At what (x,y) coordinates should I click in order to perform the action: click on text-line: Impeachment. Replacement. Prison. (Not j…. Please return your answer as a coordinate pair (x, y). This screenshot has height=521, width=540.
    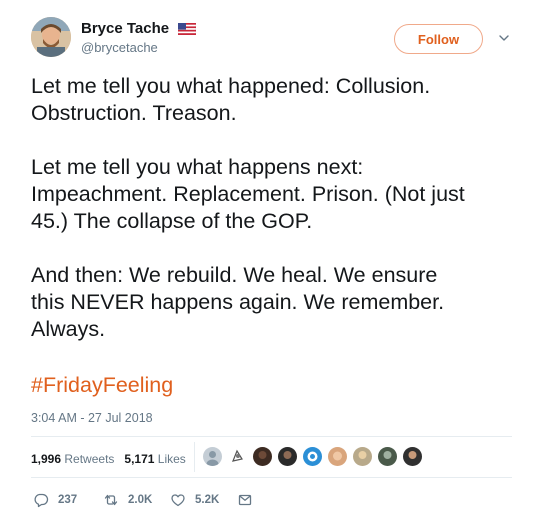
    Looking at the image, I should click on (248, 194).